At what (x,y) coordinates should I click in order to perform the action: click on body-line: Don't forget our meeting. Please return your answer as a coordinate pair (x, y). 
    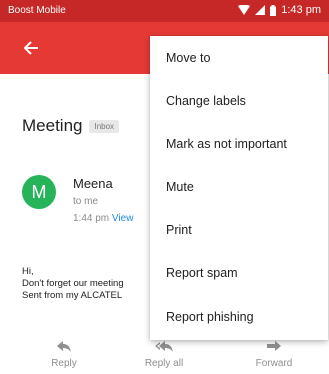
    Looking at the image, I should click on (73, 283).